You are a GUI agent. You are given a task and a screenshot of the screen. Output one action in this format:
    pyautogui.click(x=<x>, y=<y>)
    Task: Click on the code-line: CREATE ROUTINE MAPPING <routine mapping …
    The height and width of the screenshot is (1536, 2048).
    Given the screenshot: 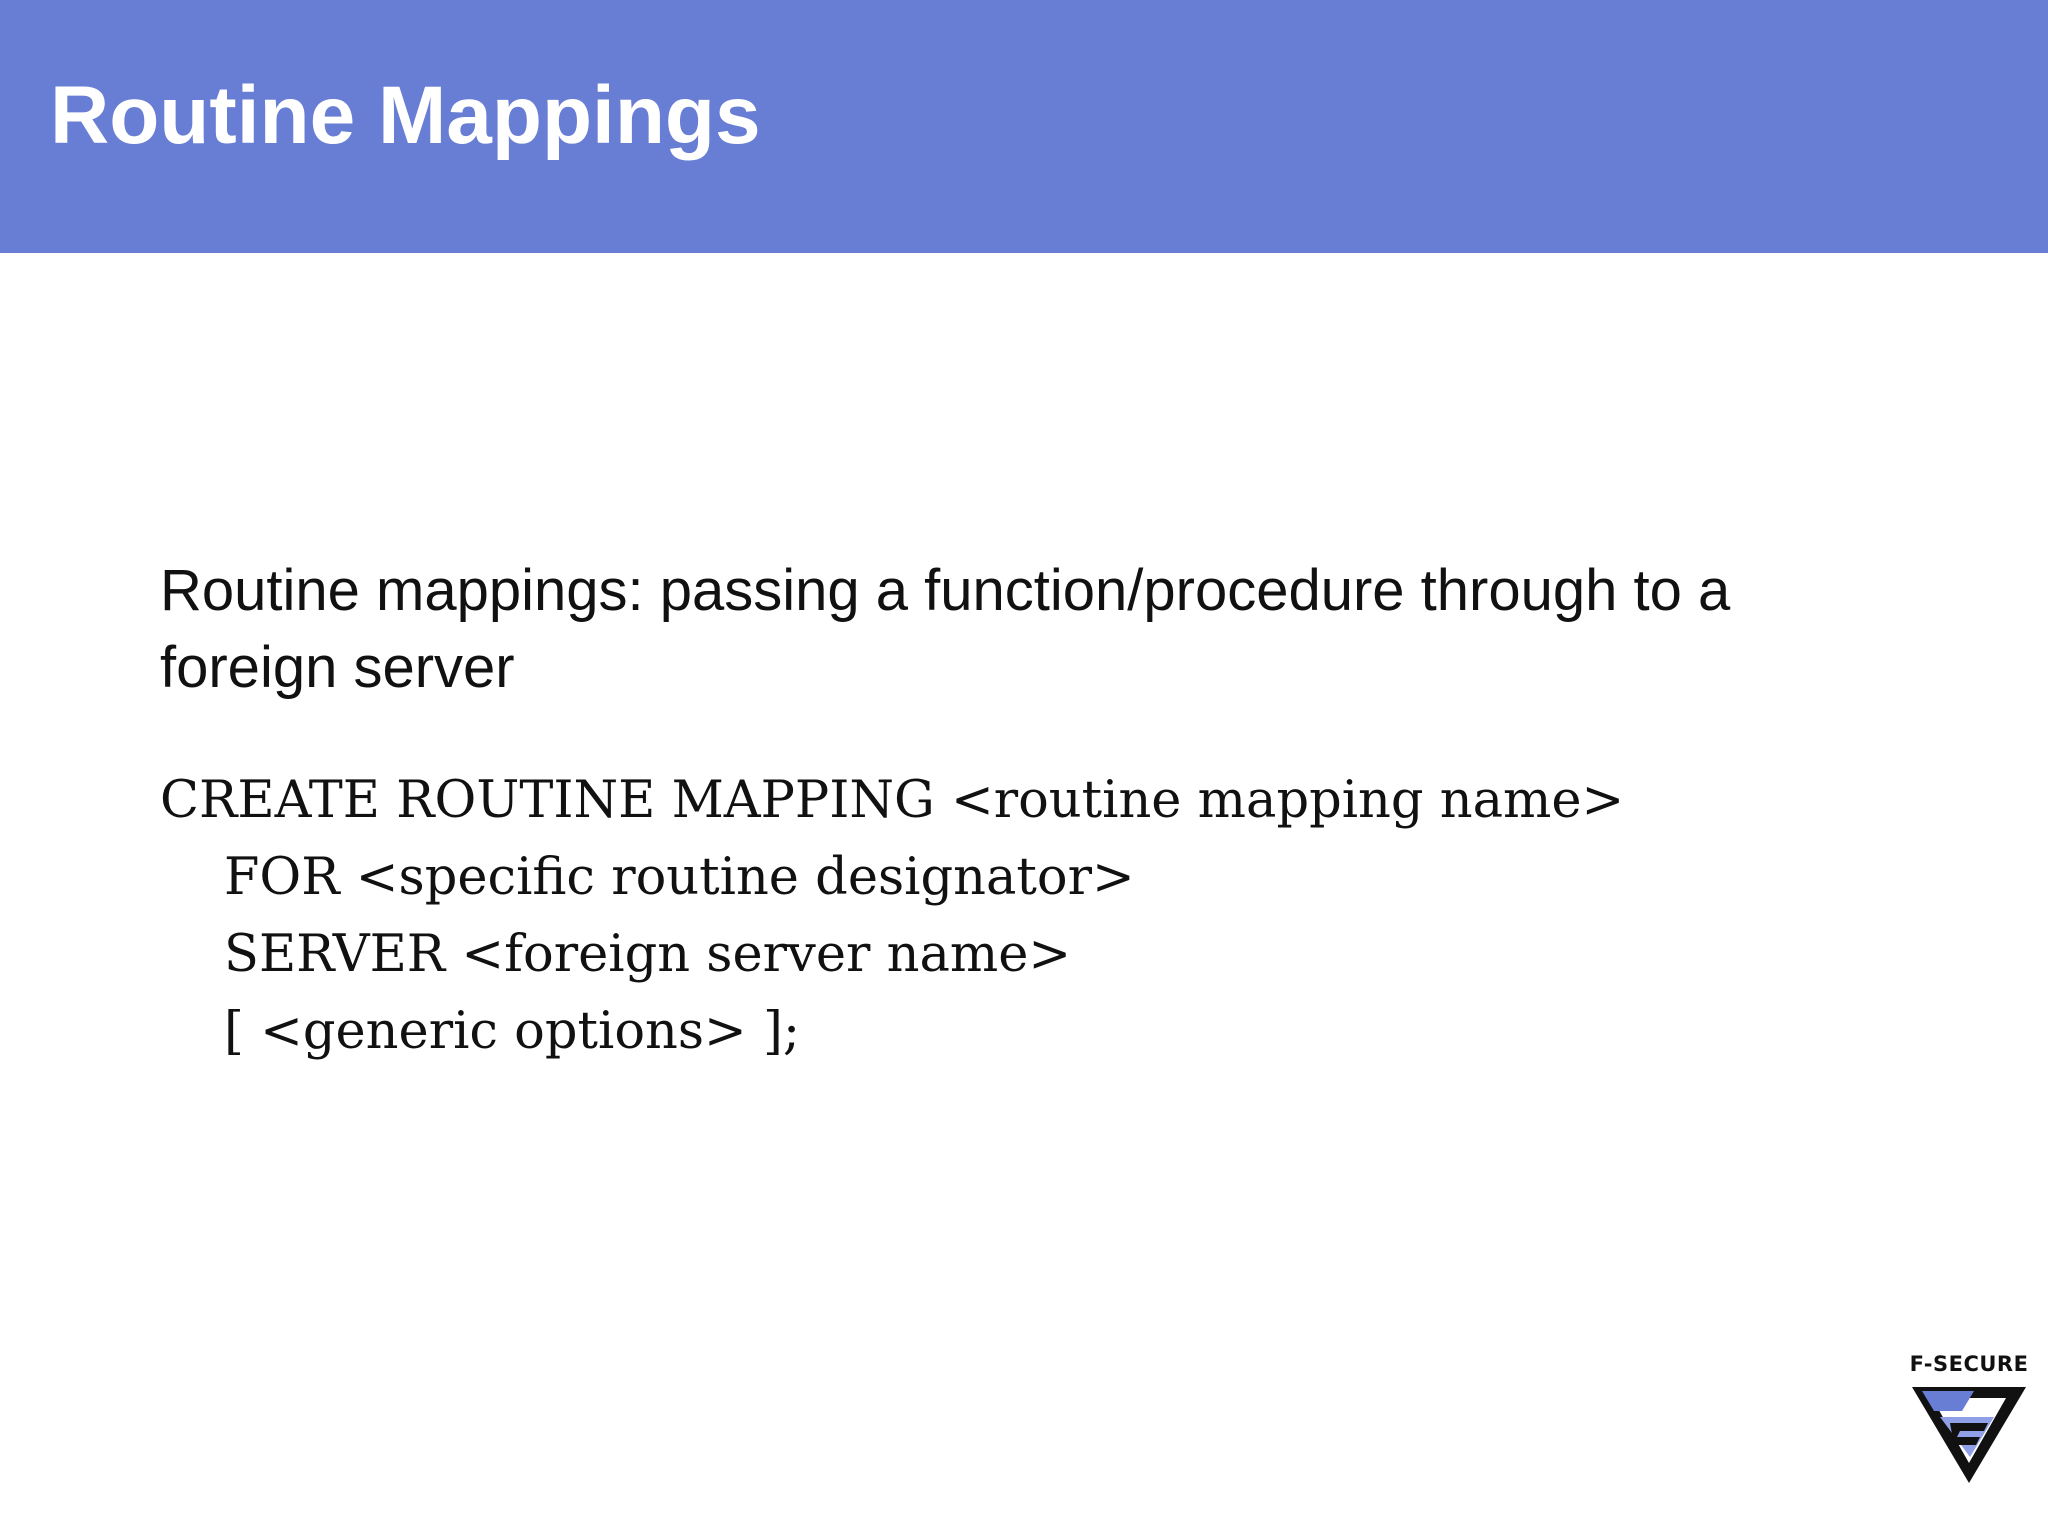 What is the action you would take?
    pyautogui.click(x=892, y=800)
    